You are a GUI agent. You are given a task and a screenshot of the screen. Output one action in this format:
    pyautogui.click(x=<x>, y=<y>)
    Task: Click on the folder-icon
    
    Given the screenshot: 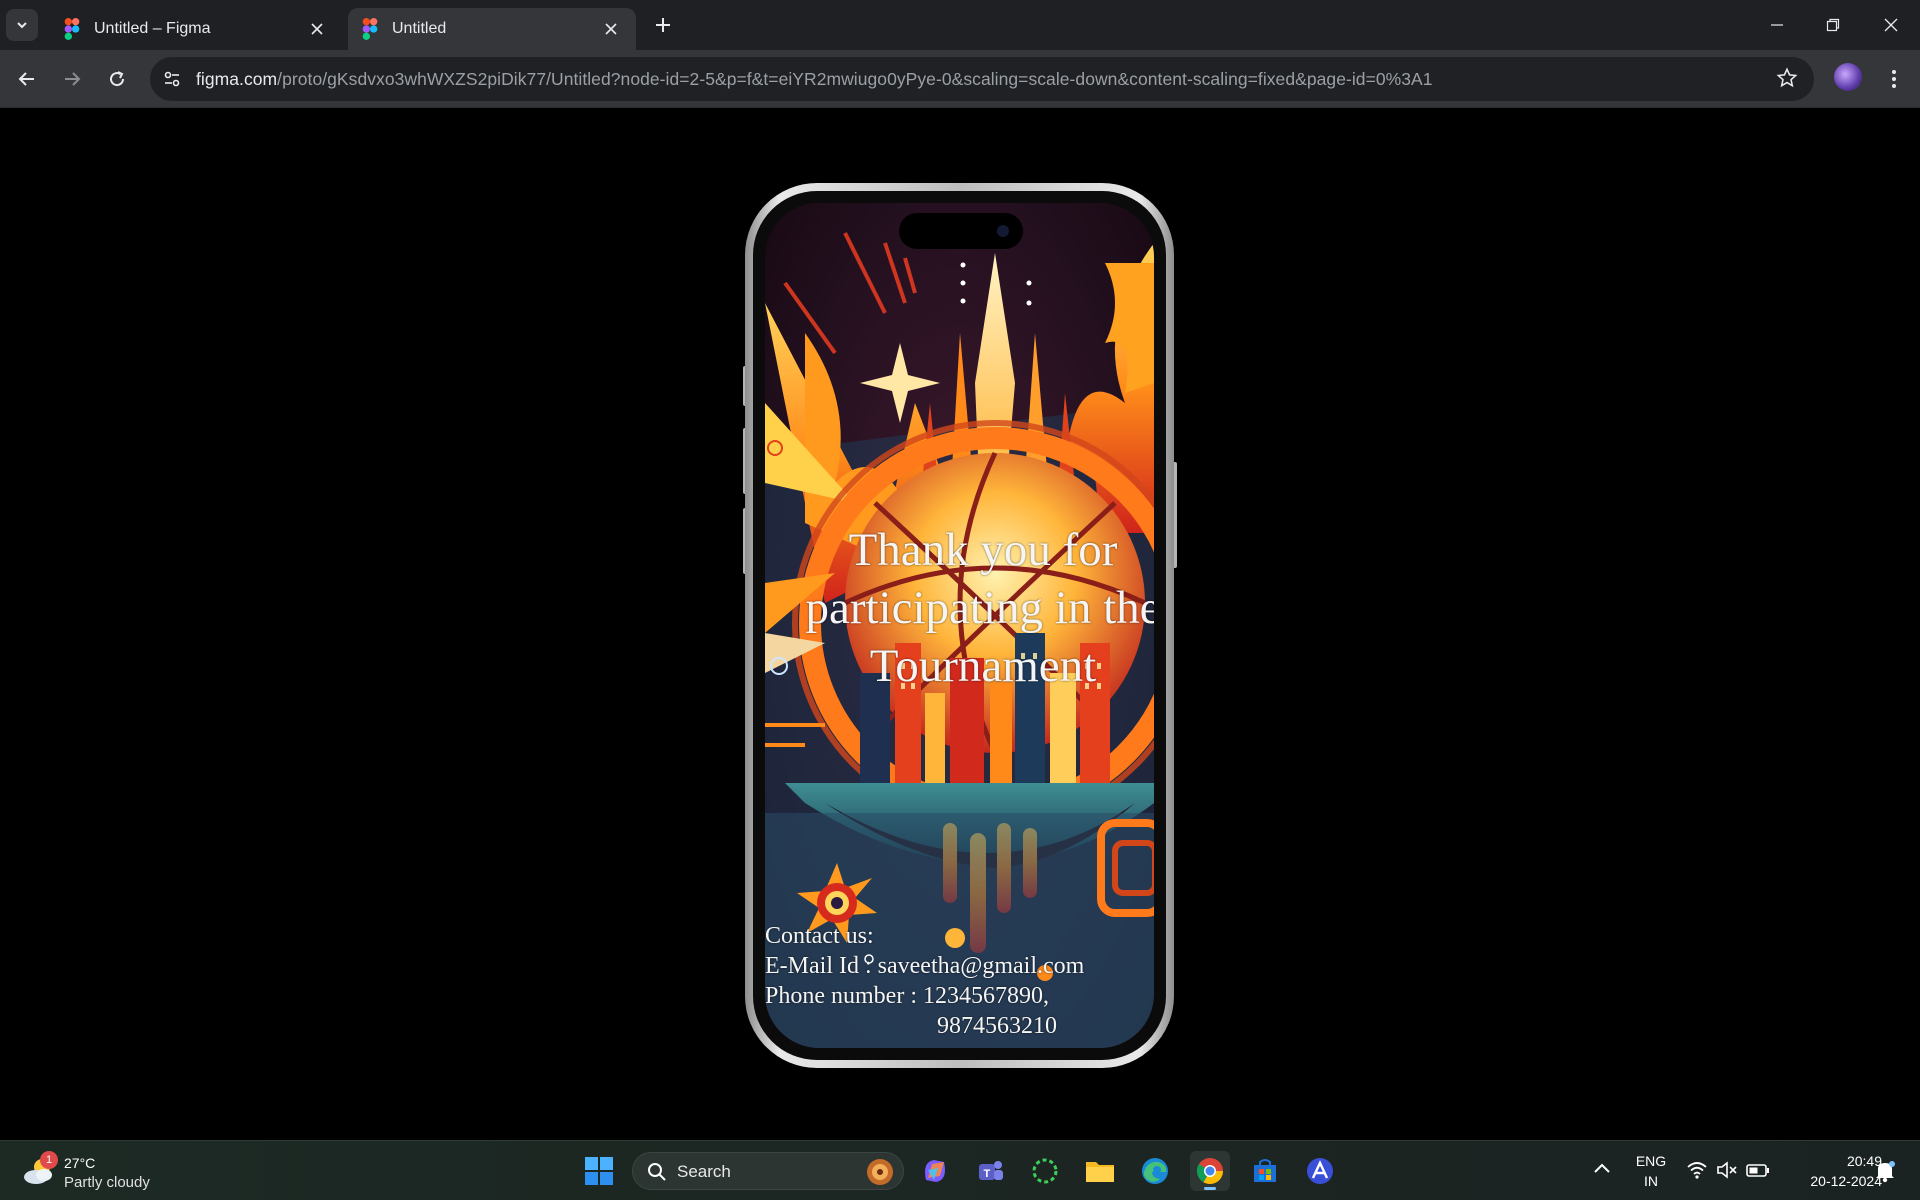 What is the action you would take?
    pyautogui.click(x=1100, y=1172)
    